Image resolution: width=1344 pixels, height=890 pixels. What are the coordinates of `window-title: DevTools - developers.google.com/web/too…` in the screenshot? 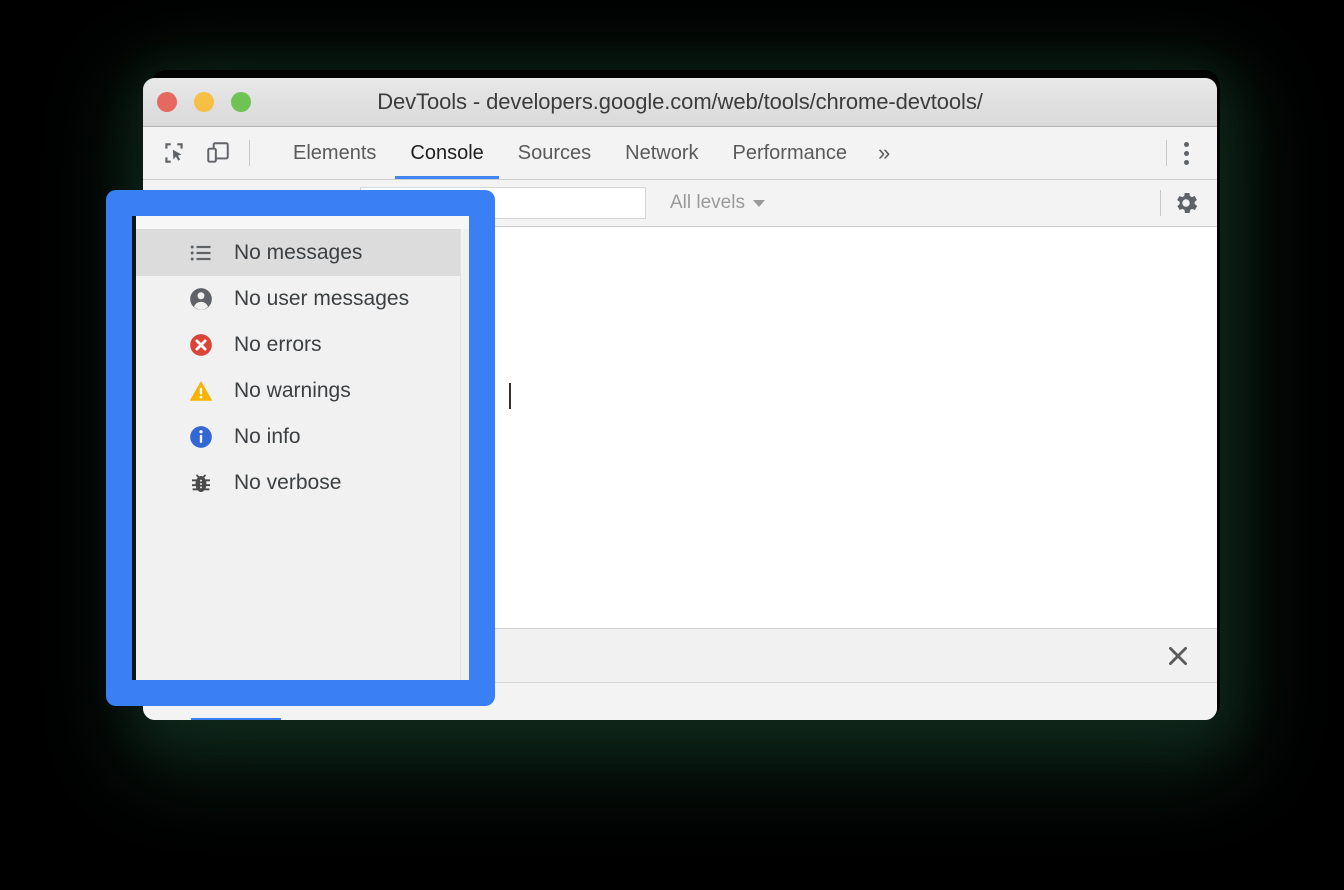 It's located at (680, 101).